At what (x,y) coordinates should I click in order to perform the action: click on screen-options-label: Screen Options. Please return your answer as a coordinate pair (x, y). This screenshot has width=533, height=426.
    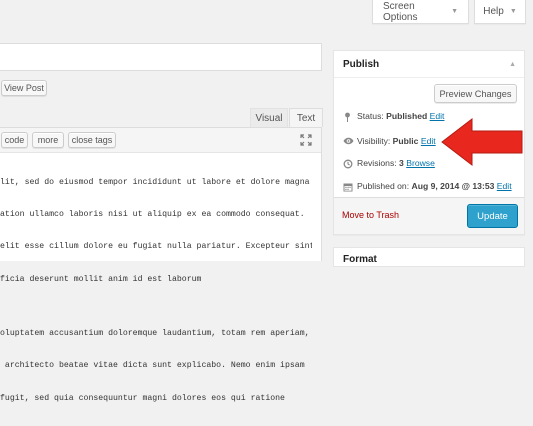
    Looking at the image, I should click on (400, 11).